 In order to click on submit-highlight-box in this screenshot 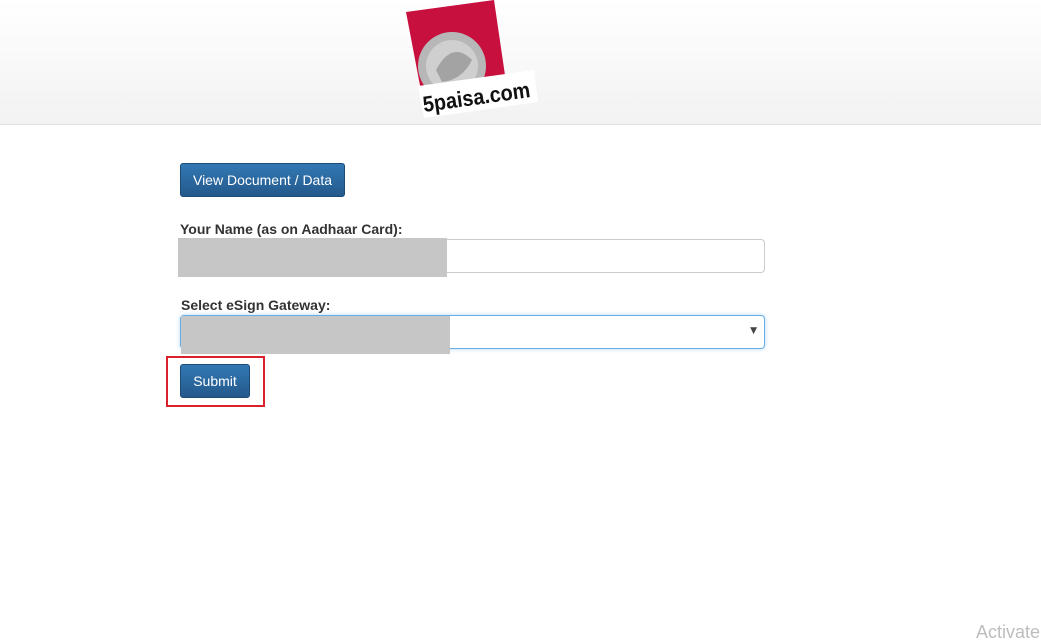, I will do `click(215, 381)`.